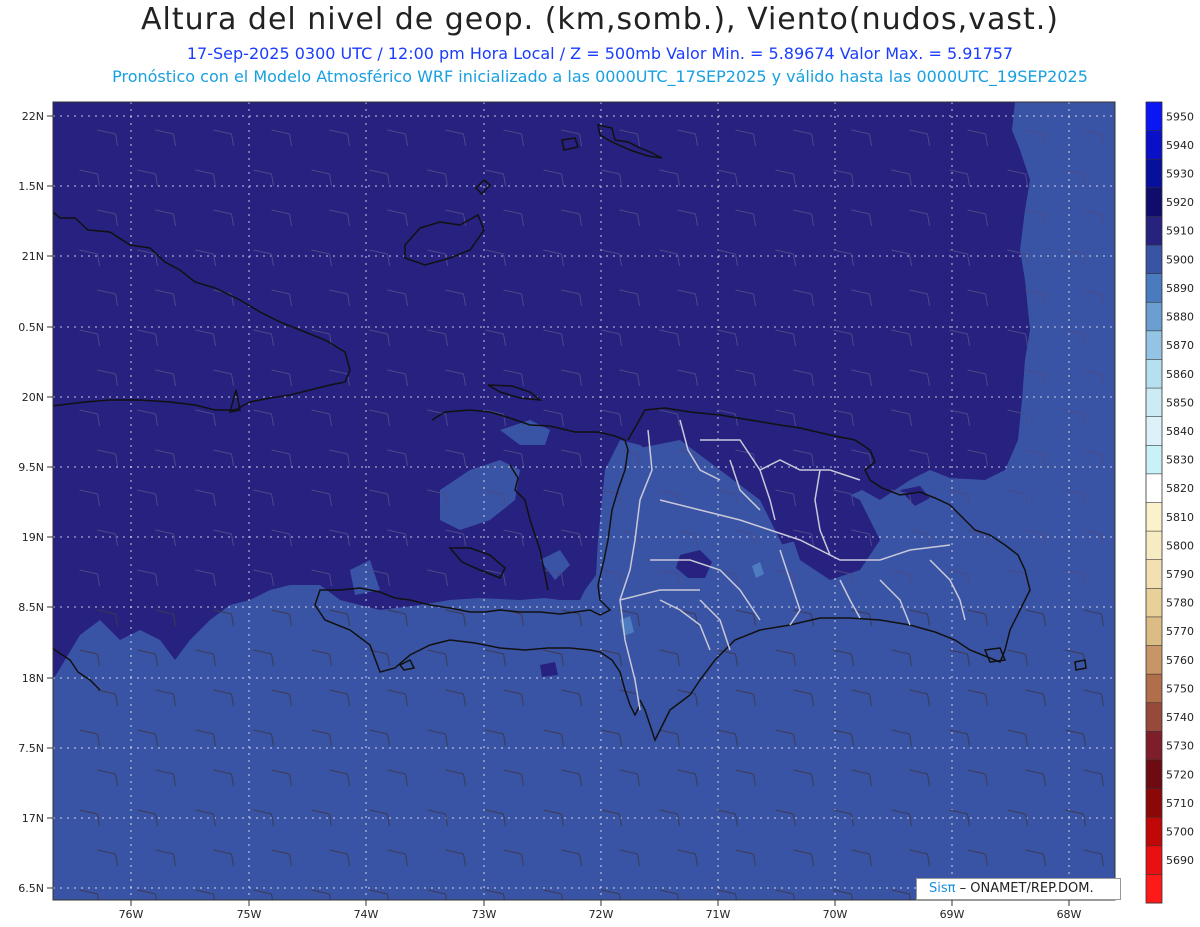 This screenshot has height=927, width=1200. What do you see at coordinates (1180, 660) in the screenshot?
I see `colorbar-label: 5760` at bounding box center [1180, 660].